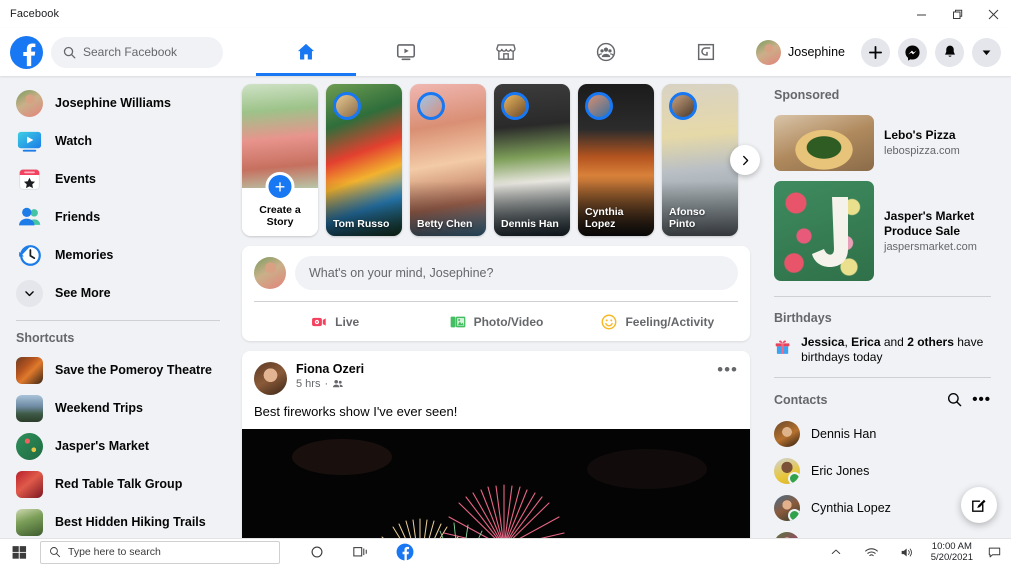 This screenshot has width=1011, height=565. Describe the element at coordinates (882, 143) in the screenshot. I see `sponsored-ad-lebos-pizza: Lebo's Pizza lebospizza.com` at that location.